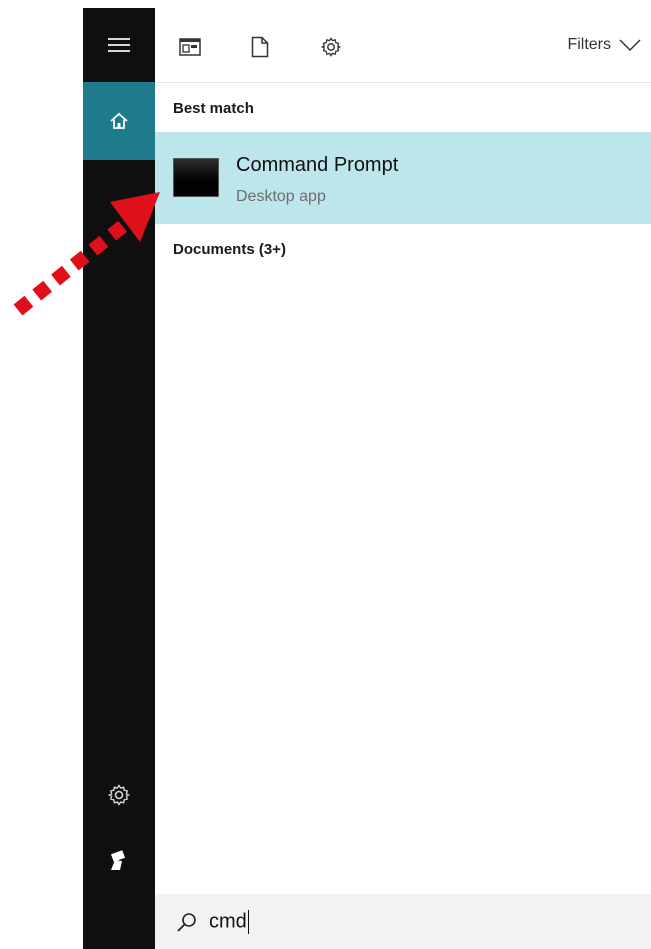  I want to click on user-icon, so click(118, 860).